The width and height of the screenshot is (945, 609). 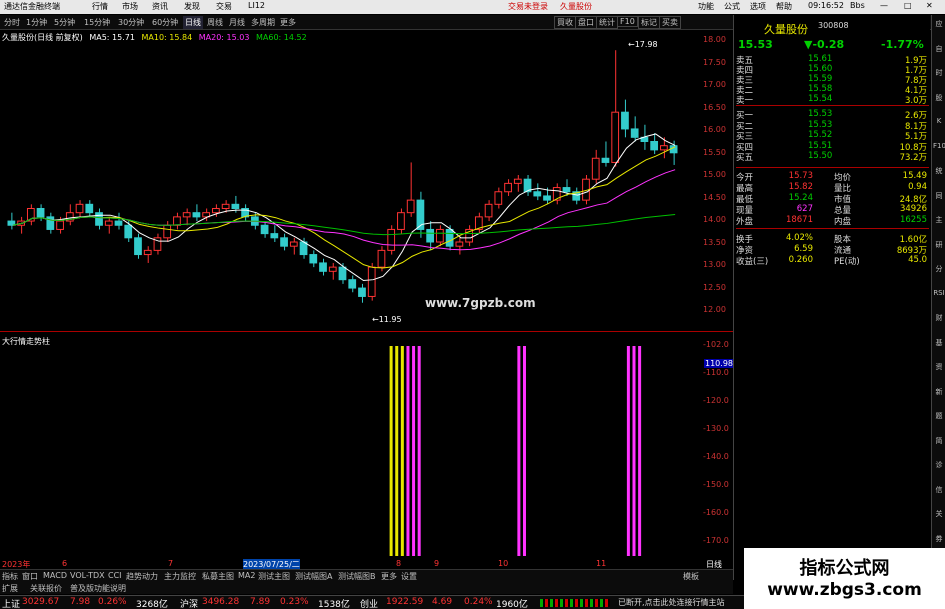 What do you see at coordinates (939, 196) in the screenshot?
I see `sidebar-item: 同` at bounding box center [939, 196].